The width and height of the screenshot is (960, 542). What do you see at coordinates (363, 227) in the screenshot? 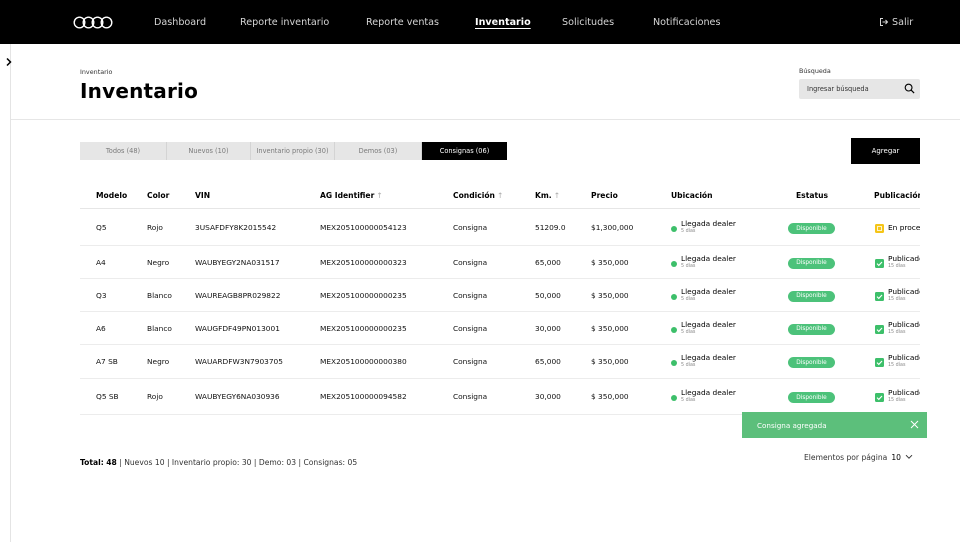
I see `cell-ag: MEX205100000054123` at bounding box center [363, 227].